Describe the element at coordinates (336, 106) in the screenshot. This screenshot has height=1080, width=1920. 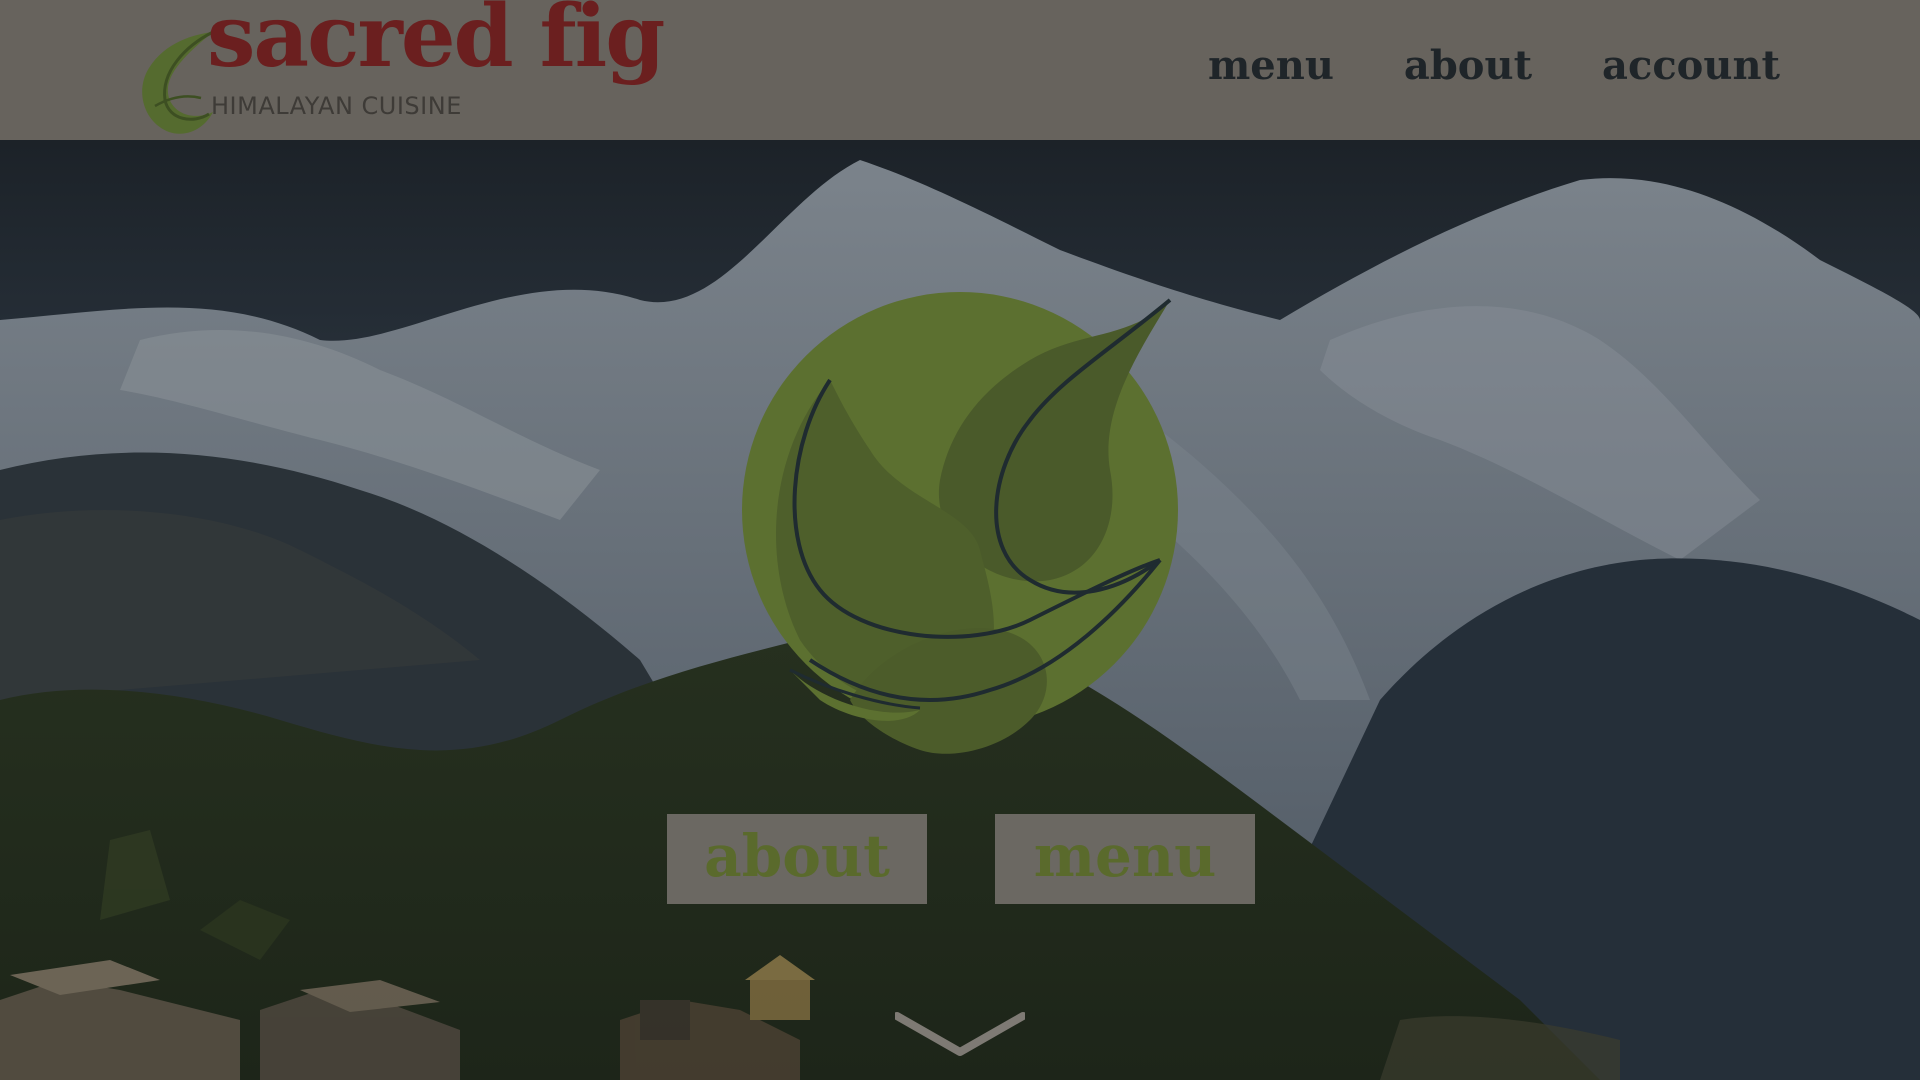
I see `brand-subtitle: HIMALAYAN CUISINE` at that location.